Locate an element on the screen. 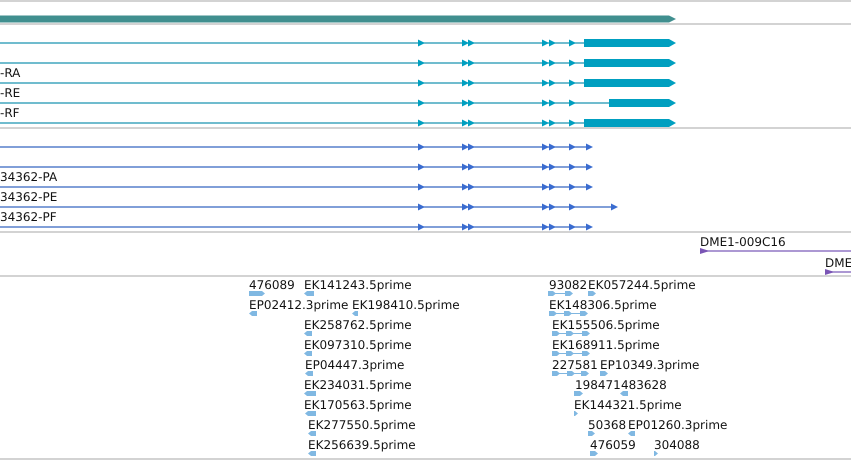  protein-label: 34362-PA is located at coordinates (29, 177).